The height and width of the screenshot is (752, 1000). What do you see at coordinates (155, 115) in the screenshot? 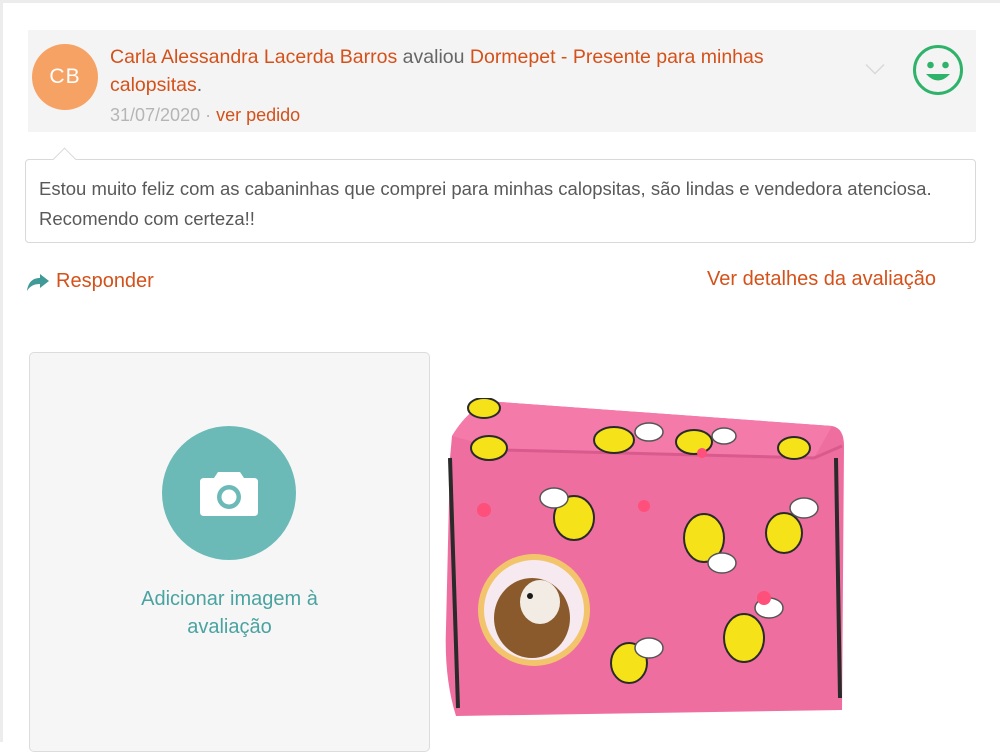
I see `review-date: 31/07/2020` at bounding box center [155, 115].